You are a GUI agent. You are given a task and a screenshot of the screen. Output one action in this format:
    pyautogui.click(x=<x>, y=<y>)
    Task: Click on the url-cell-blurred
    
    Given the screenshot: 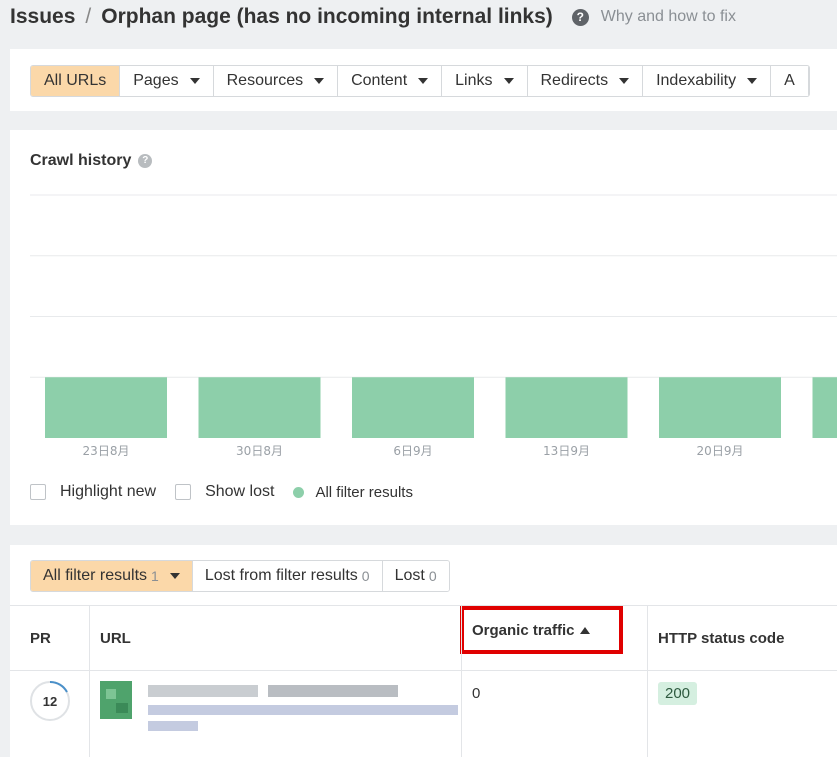 What is the action you would take?
    pyautogui.click(x=280, y=716)
    